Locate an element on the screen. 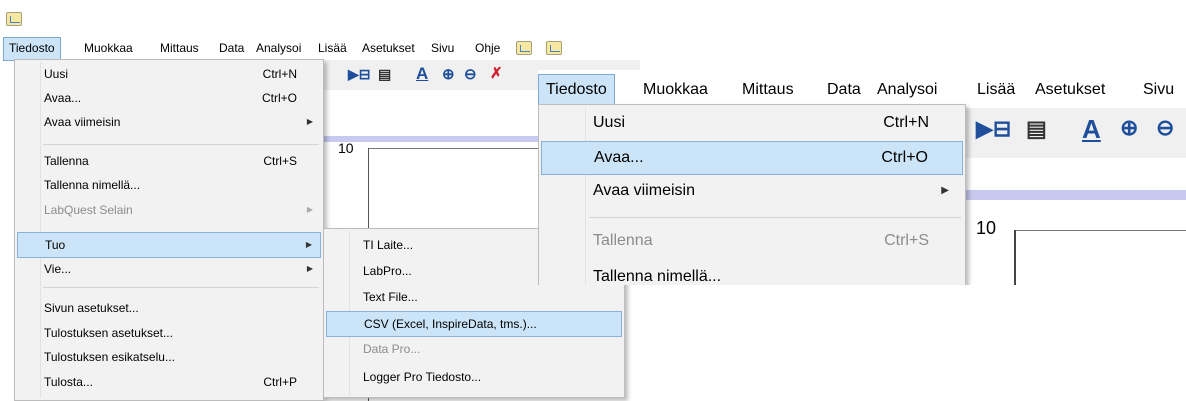 The width and height of the screenshot is (1186, 401). zoomed-toolbar: ▶⊟ ▤ A ⊕ ⊖ is located at coordinates (1076, 133).